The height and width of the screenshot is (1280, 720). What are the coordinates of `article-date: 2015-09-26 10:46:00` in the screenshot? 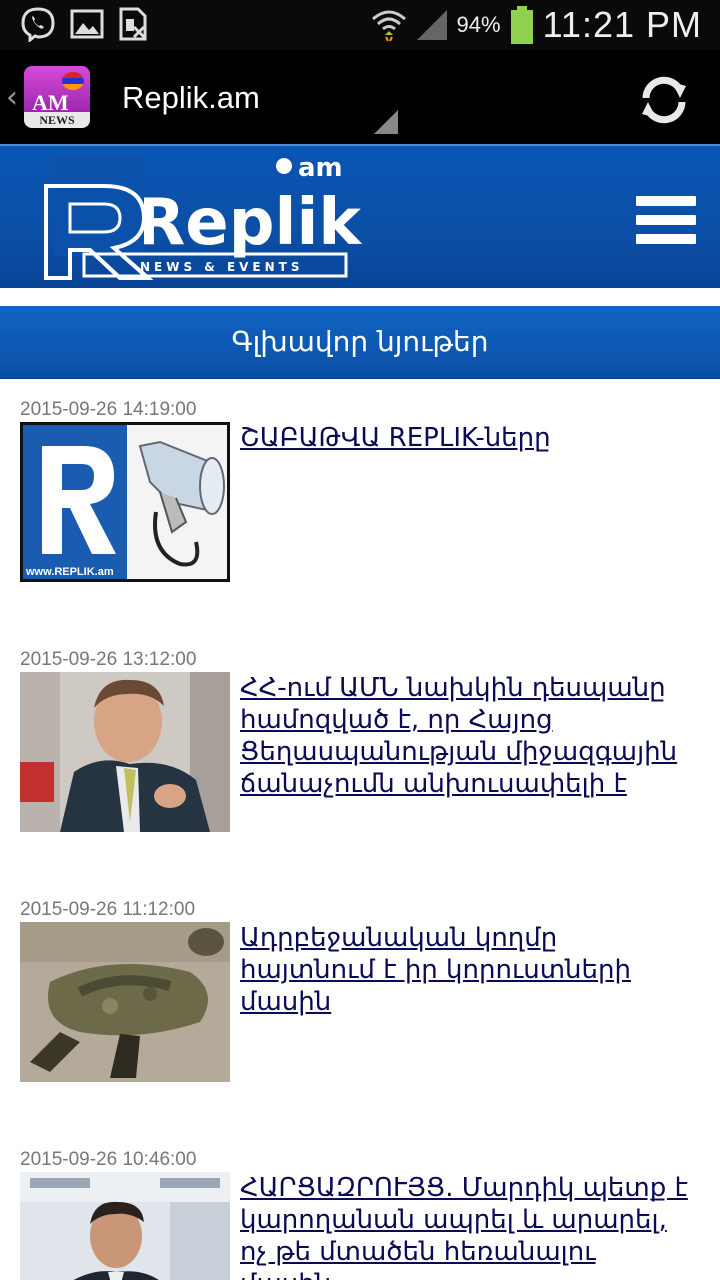 It's located at (108, 1159).